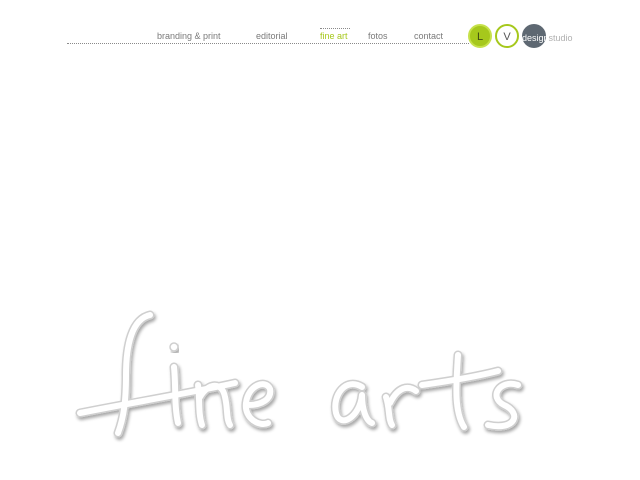  What do you see at coordinates (535, 38) in the screenshot?
I see `logo-word-design: design` at bounding box center [535, 38].